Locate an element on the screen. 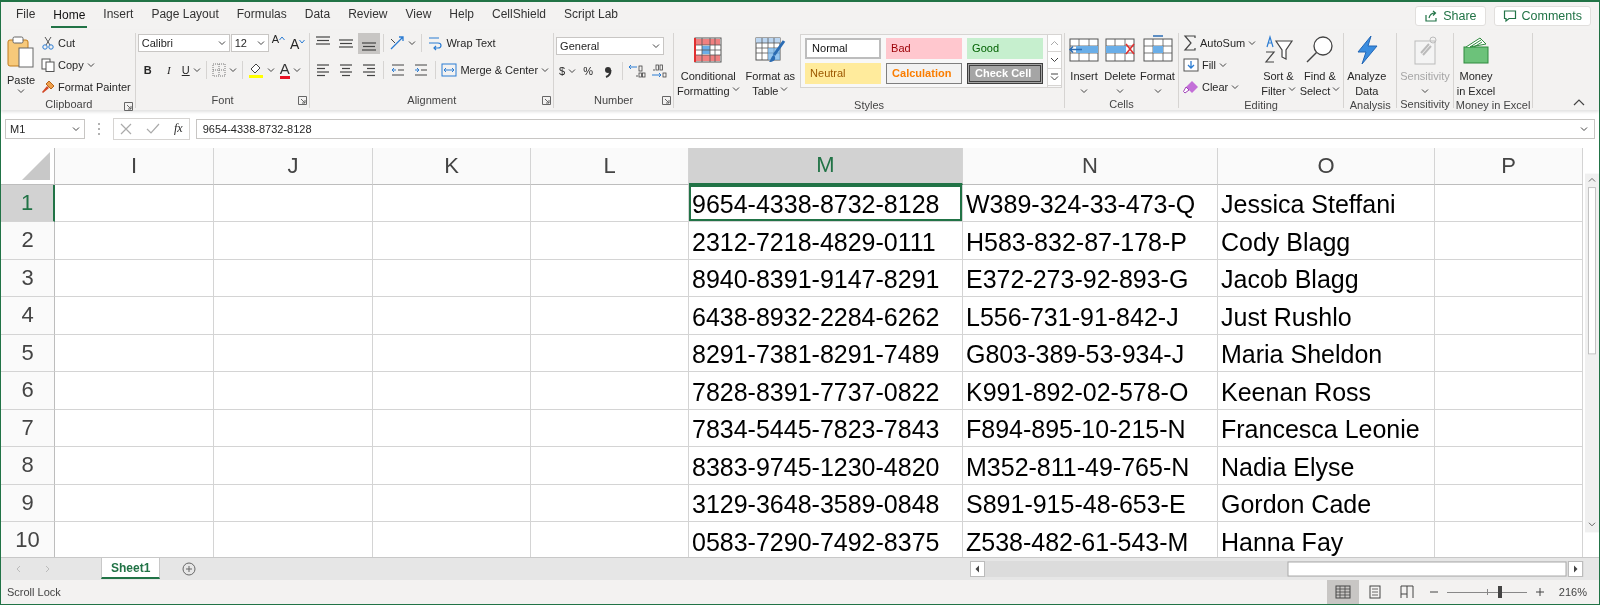  cut-button: Cut is located at coordinates (86, 43).